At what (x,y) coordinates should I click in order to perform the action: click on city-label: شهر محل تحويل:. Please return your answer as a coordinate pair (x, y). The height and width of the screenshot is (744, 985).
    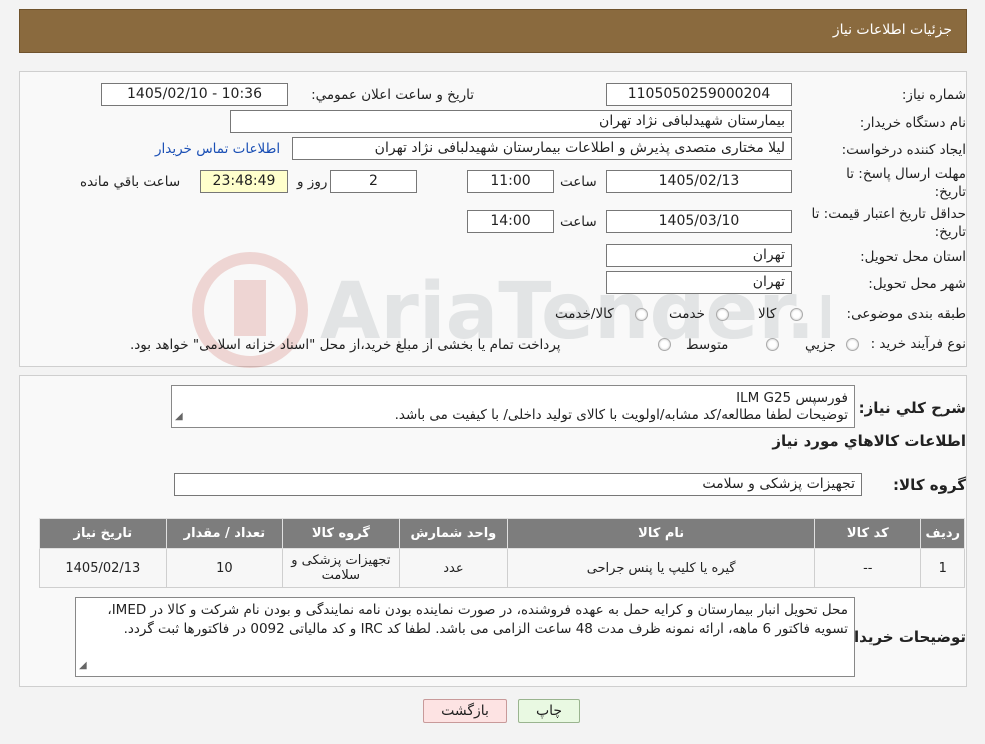
    Looking at the image, I should click on (917, 284).